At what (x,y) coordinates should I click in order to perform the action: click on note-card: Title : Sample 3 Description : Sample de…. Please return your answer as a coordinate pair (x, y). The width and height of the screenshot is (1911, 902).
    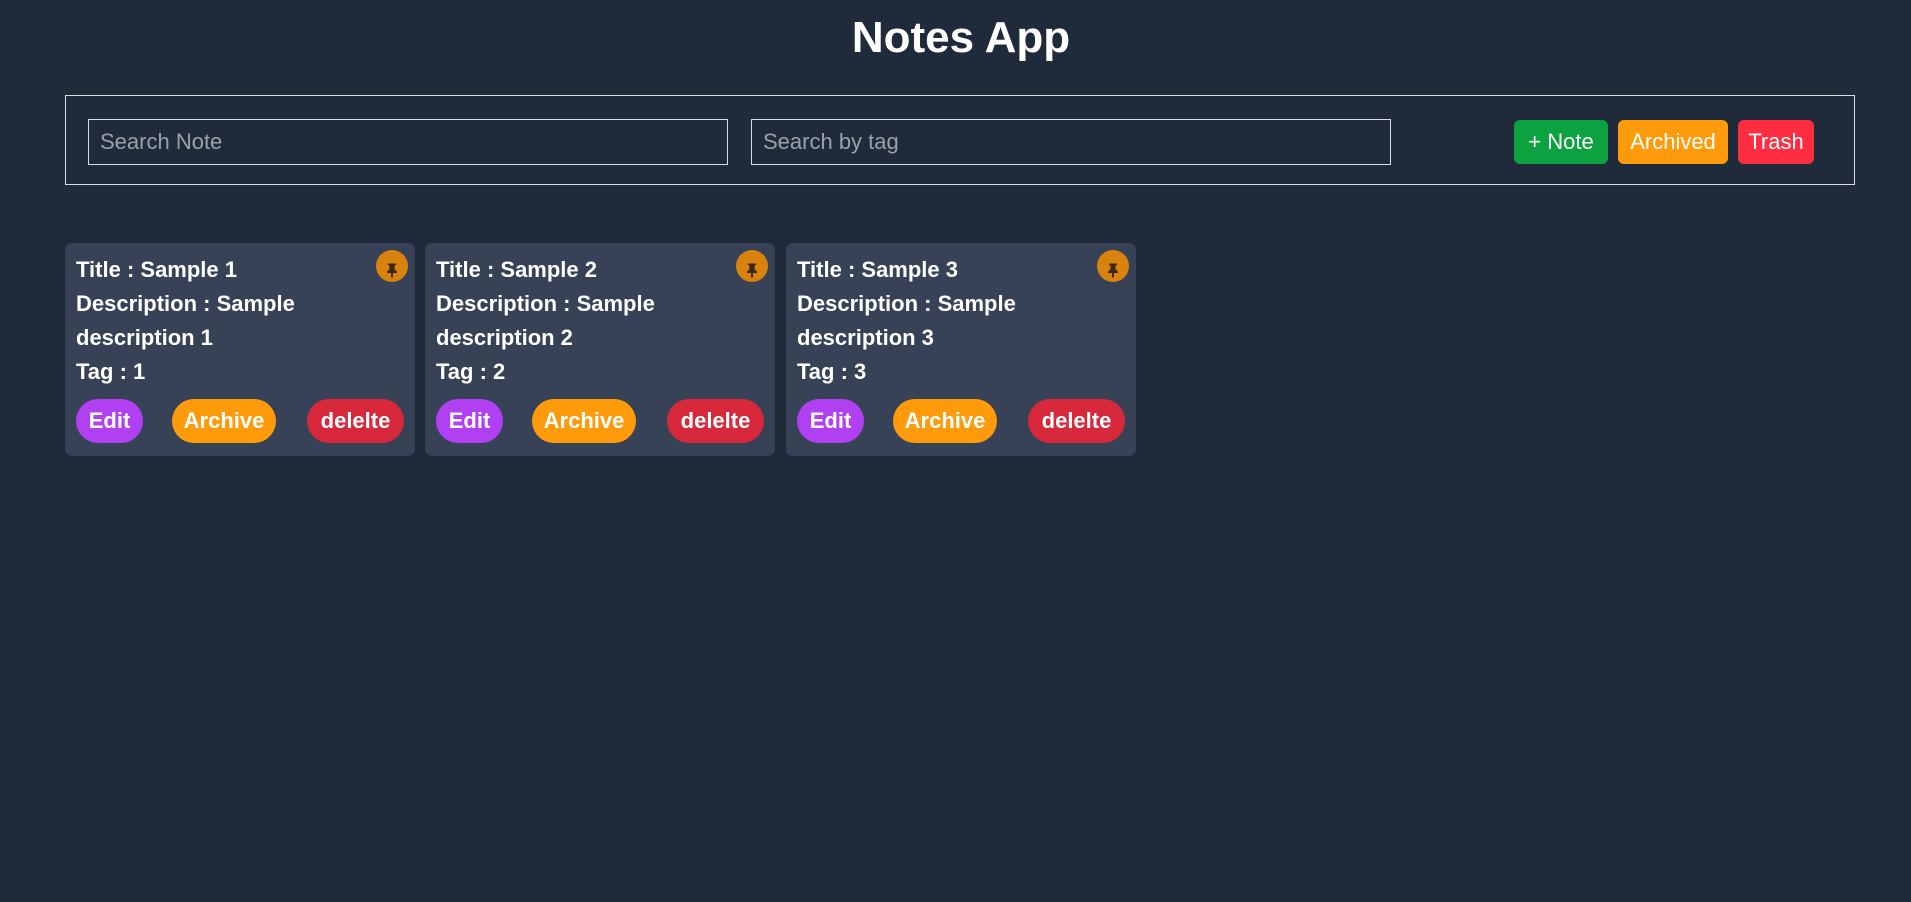
    Looking at the image, I should click on (961, 349).